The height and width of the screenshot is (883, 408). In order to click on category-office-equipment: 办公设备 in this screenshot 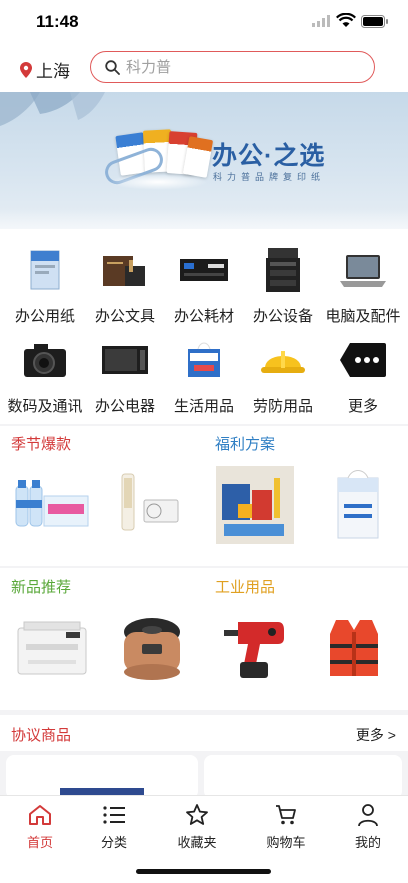, I will do `click(283, 286)`.